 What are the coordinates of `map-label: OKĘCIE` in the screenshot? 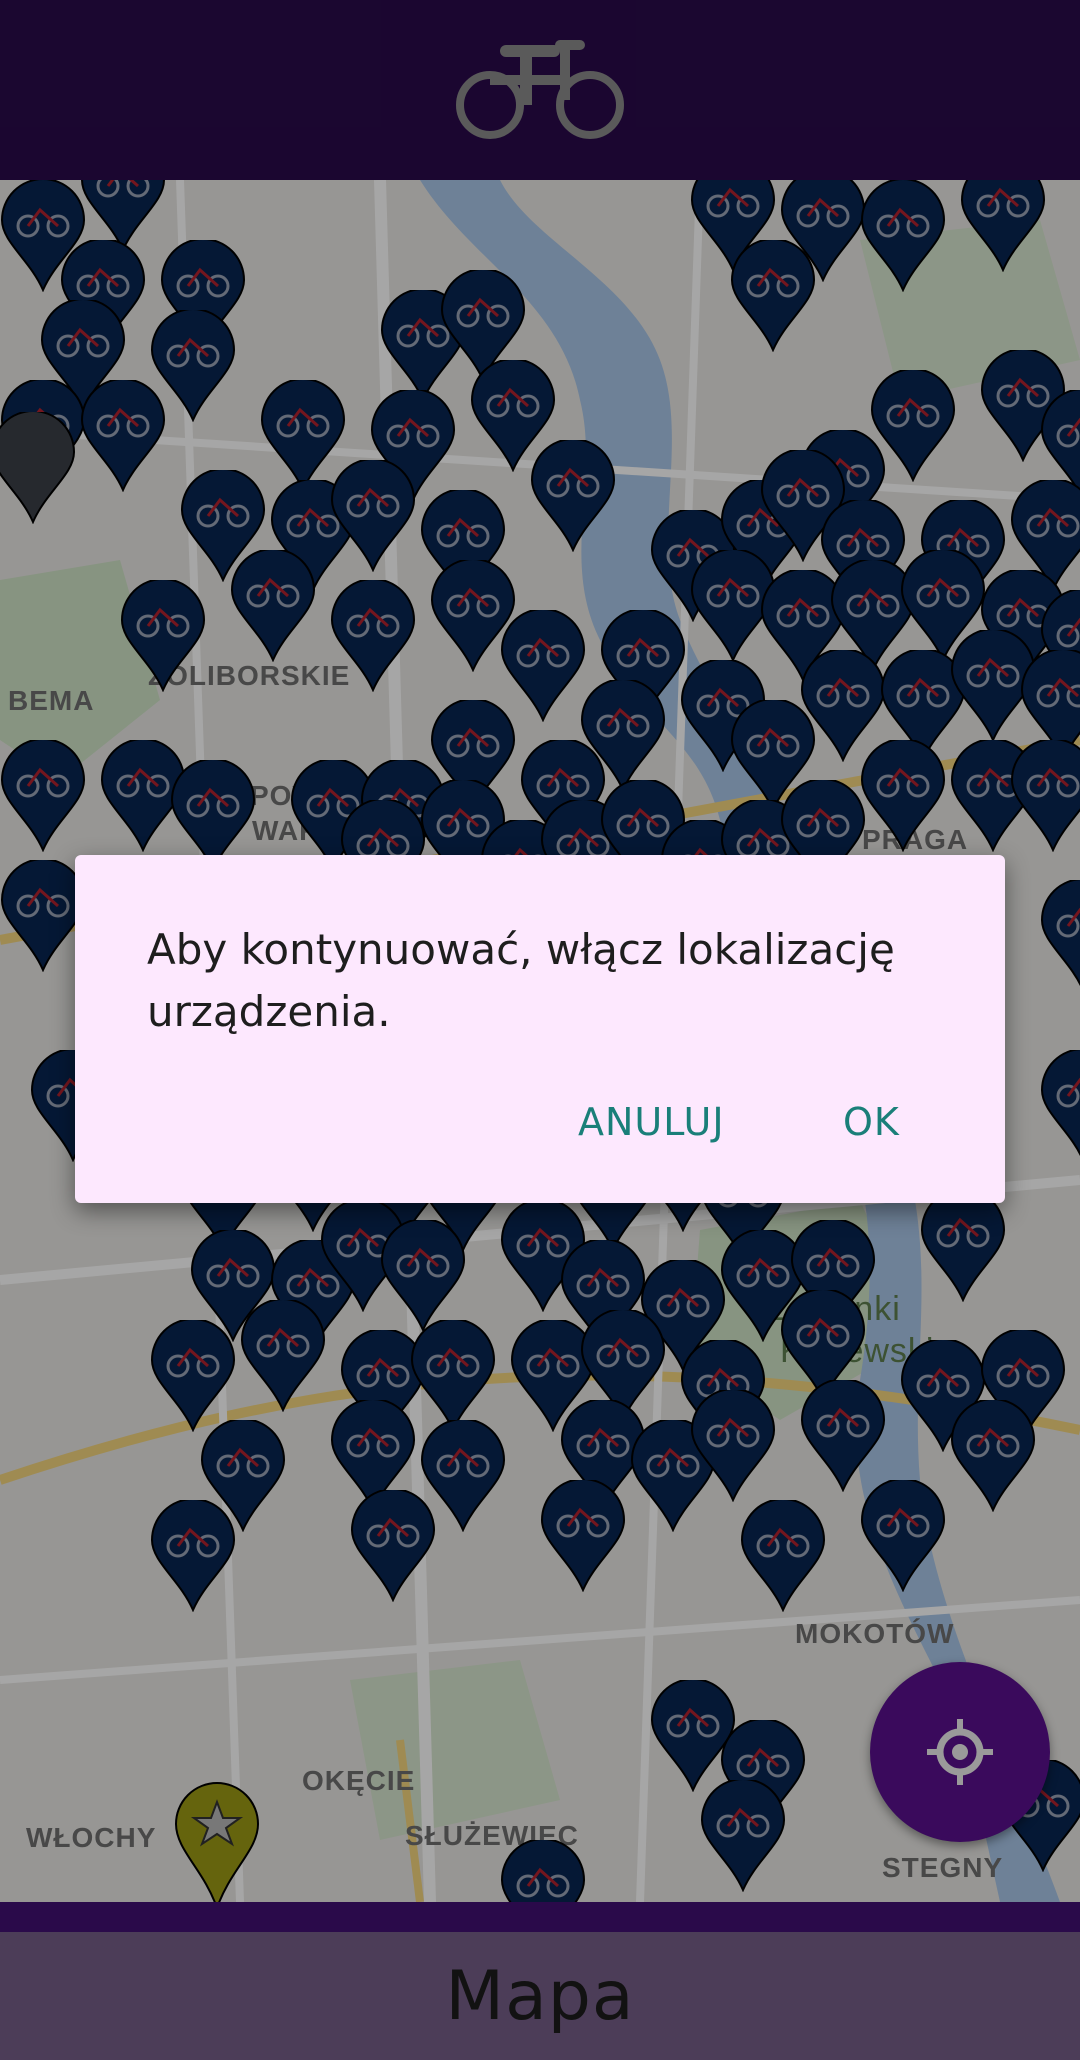 It's located at (359, 1780).